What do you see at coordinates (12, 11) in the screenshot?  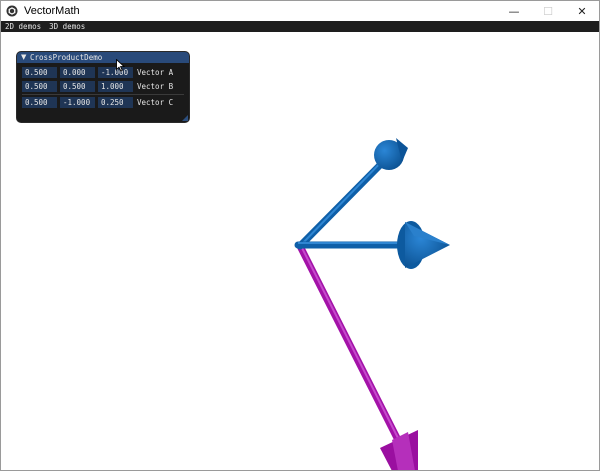 I see `app-logo-icon` at bounding box center [12, 11].